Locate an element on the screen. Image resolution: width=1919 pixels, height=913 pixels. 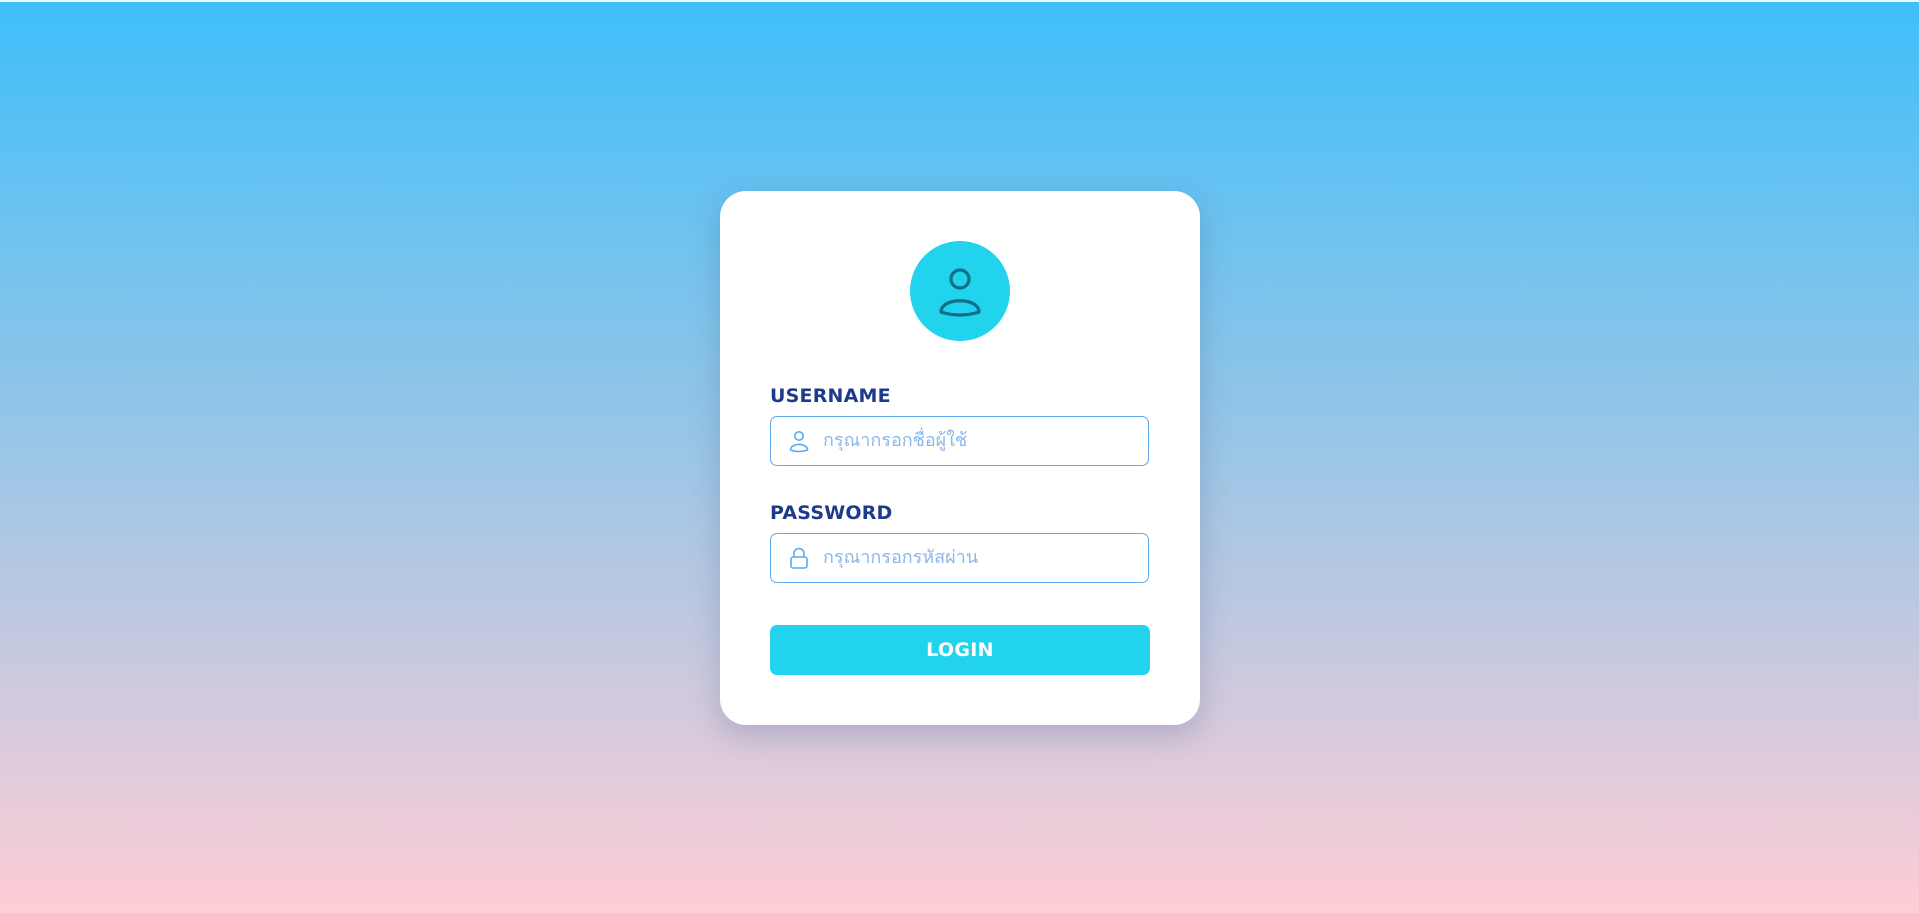
login-card: USERNAME PASSWORD LOGIN is located at coordinates (960, 458).